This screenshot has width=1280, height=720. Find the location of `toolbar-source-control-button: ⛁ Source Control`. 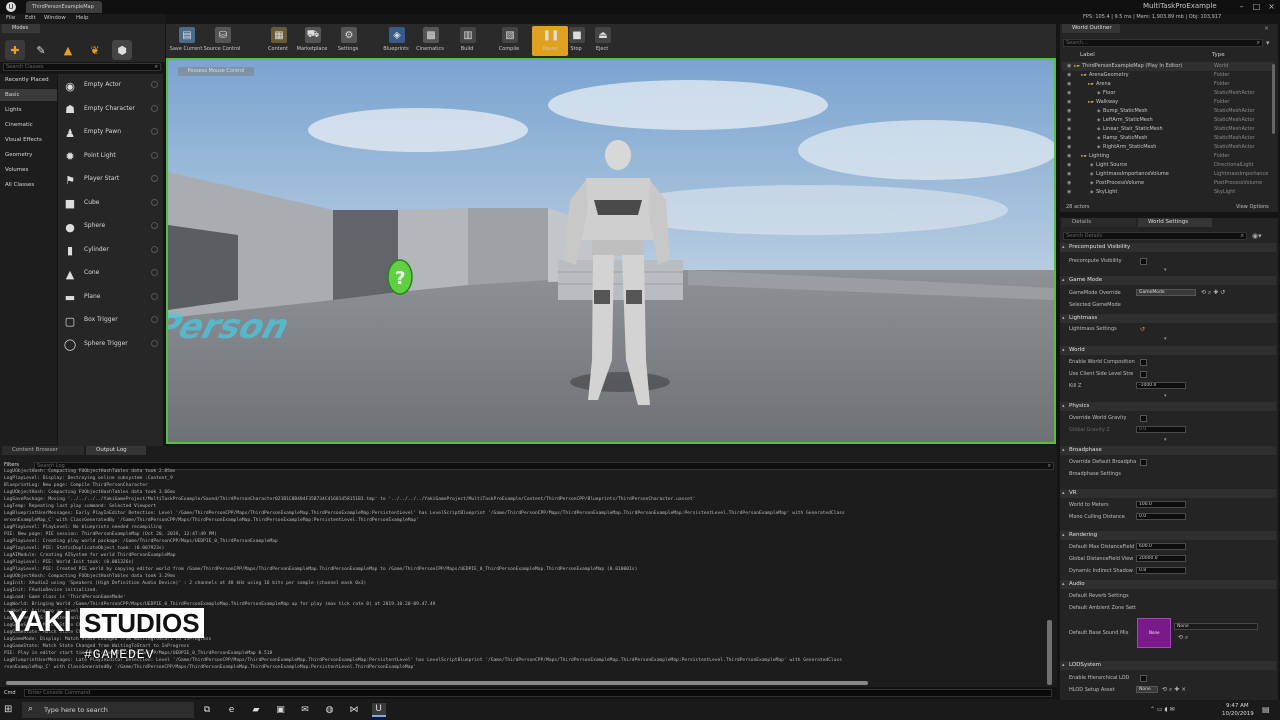

toolbar-source-control-button: ⛁ Source Control is located at coordinates (222, 41).